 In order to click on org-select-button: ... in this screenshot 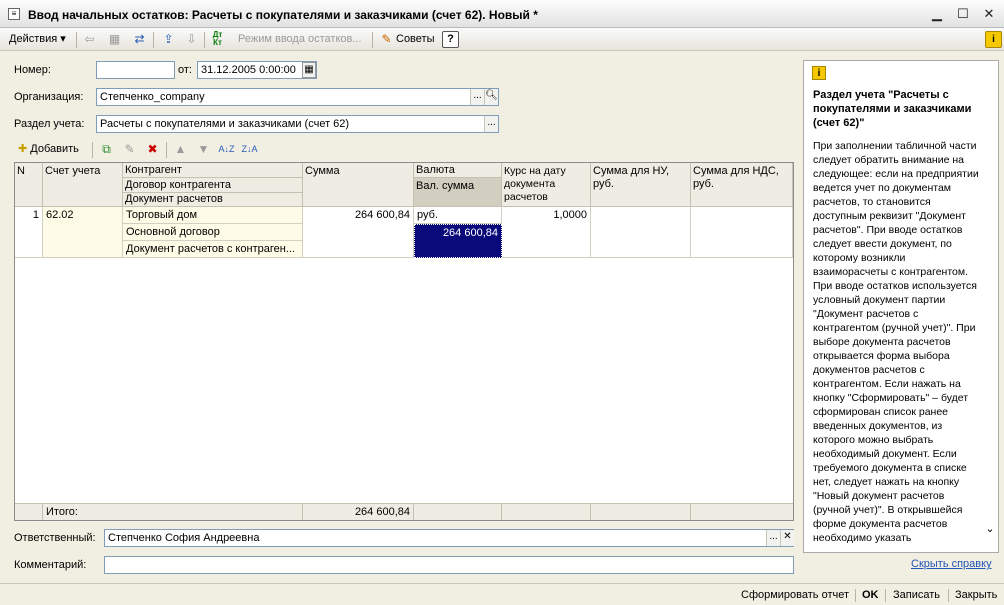, I will do `click(477, 97)`.